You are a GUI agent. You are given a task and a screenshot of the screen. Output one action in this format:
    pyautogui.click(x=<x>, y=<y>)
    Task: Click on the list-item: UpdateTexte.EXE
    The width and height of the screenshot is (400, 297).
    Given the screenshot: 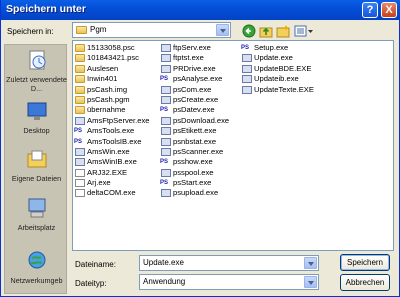 What is the action you would take?
    pyautogui.click(x=277, y=90)
    